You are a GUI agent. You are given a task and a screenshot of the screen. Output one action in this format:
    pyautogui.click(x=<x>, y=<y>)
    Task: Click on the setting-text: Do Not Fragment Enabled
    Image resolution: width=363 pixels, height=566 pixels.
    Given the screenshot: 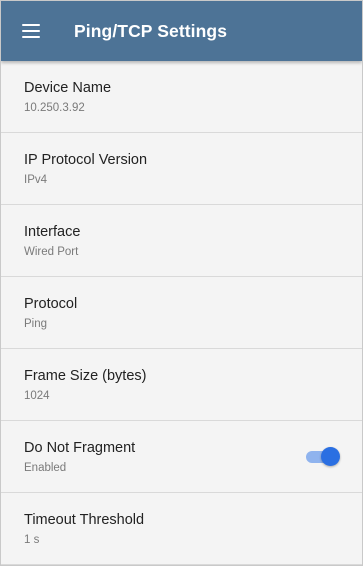 What is the action you would take?
    pyautogui.click(x=165, y=457)
    